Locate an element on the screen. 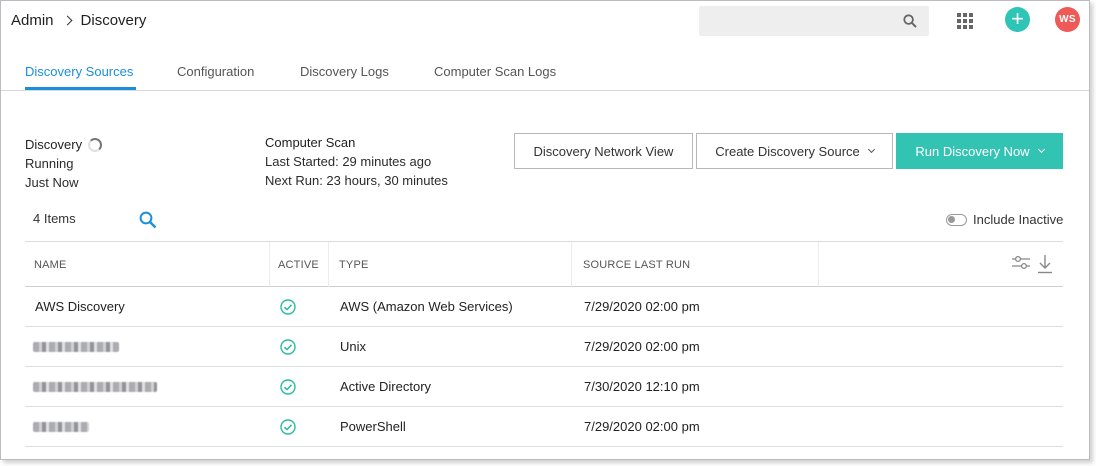 This screenshot has width=1096, height=466. include-inactive-control: Include Inactive is located at coordinates (1004, 219).